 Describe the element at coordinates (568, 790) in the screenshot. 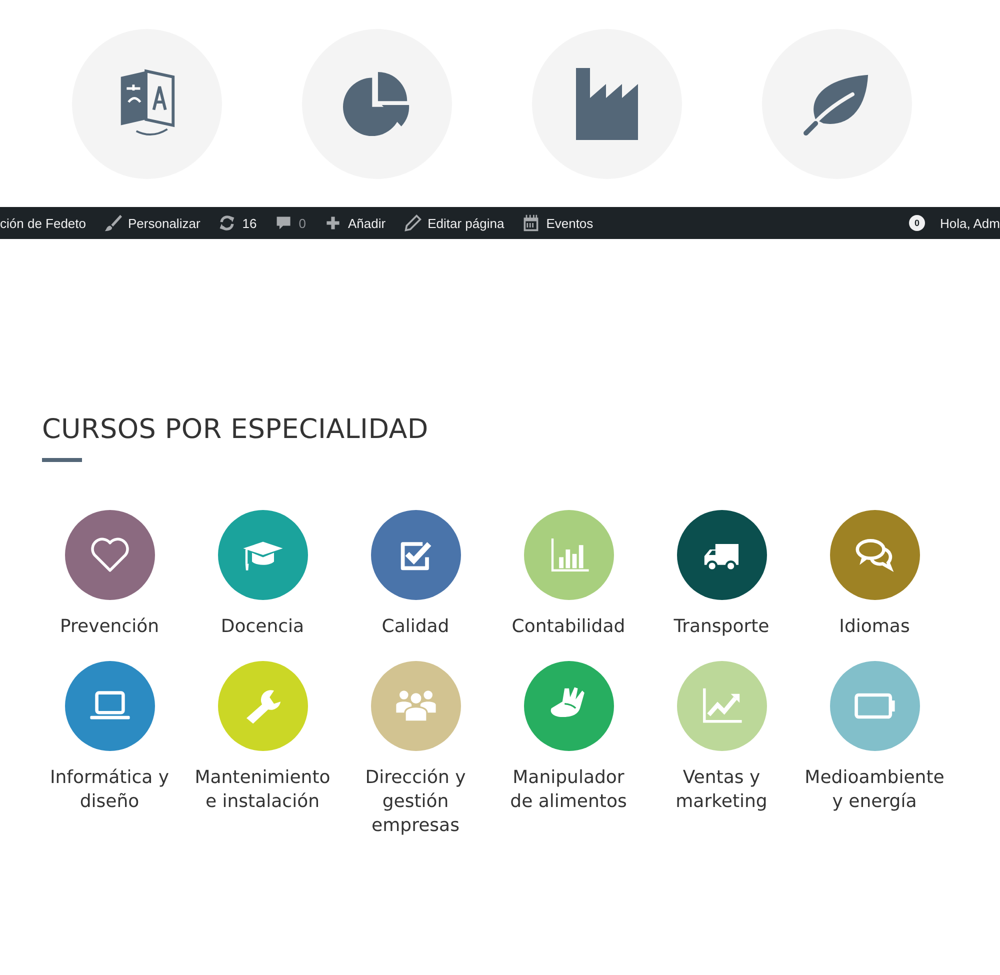

I see `category-link: Manipulador de alimentos` at that location.